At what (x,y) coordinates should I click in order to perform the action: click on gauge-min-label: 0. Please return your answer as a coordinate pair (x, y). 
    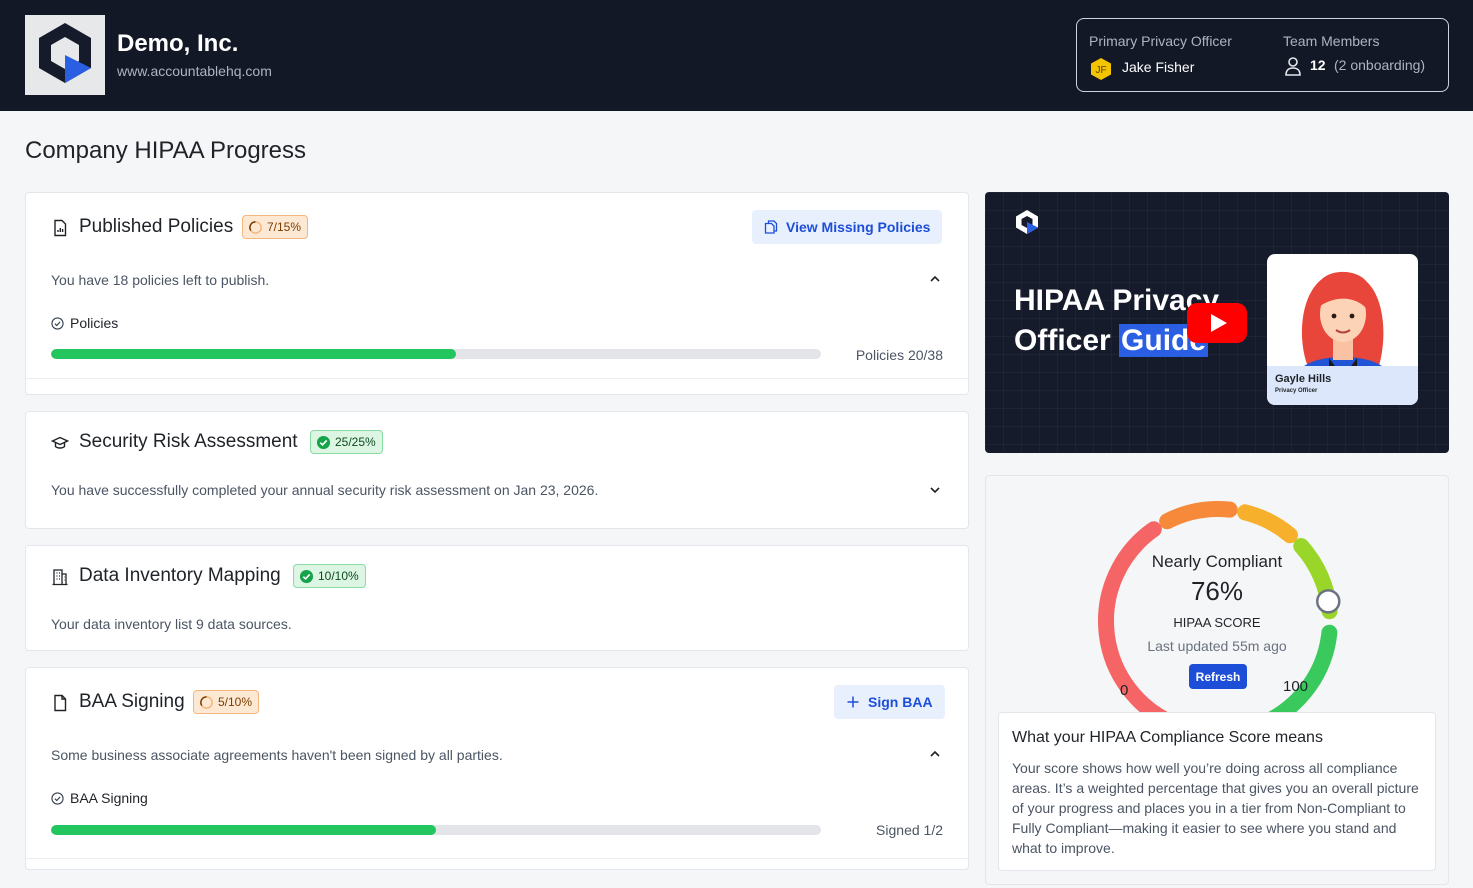
    Looking at the image, I should click on (1124, 690).